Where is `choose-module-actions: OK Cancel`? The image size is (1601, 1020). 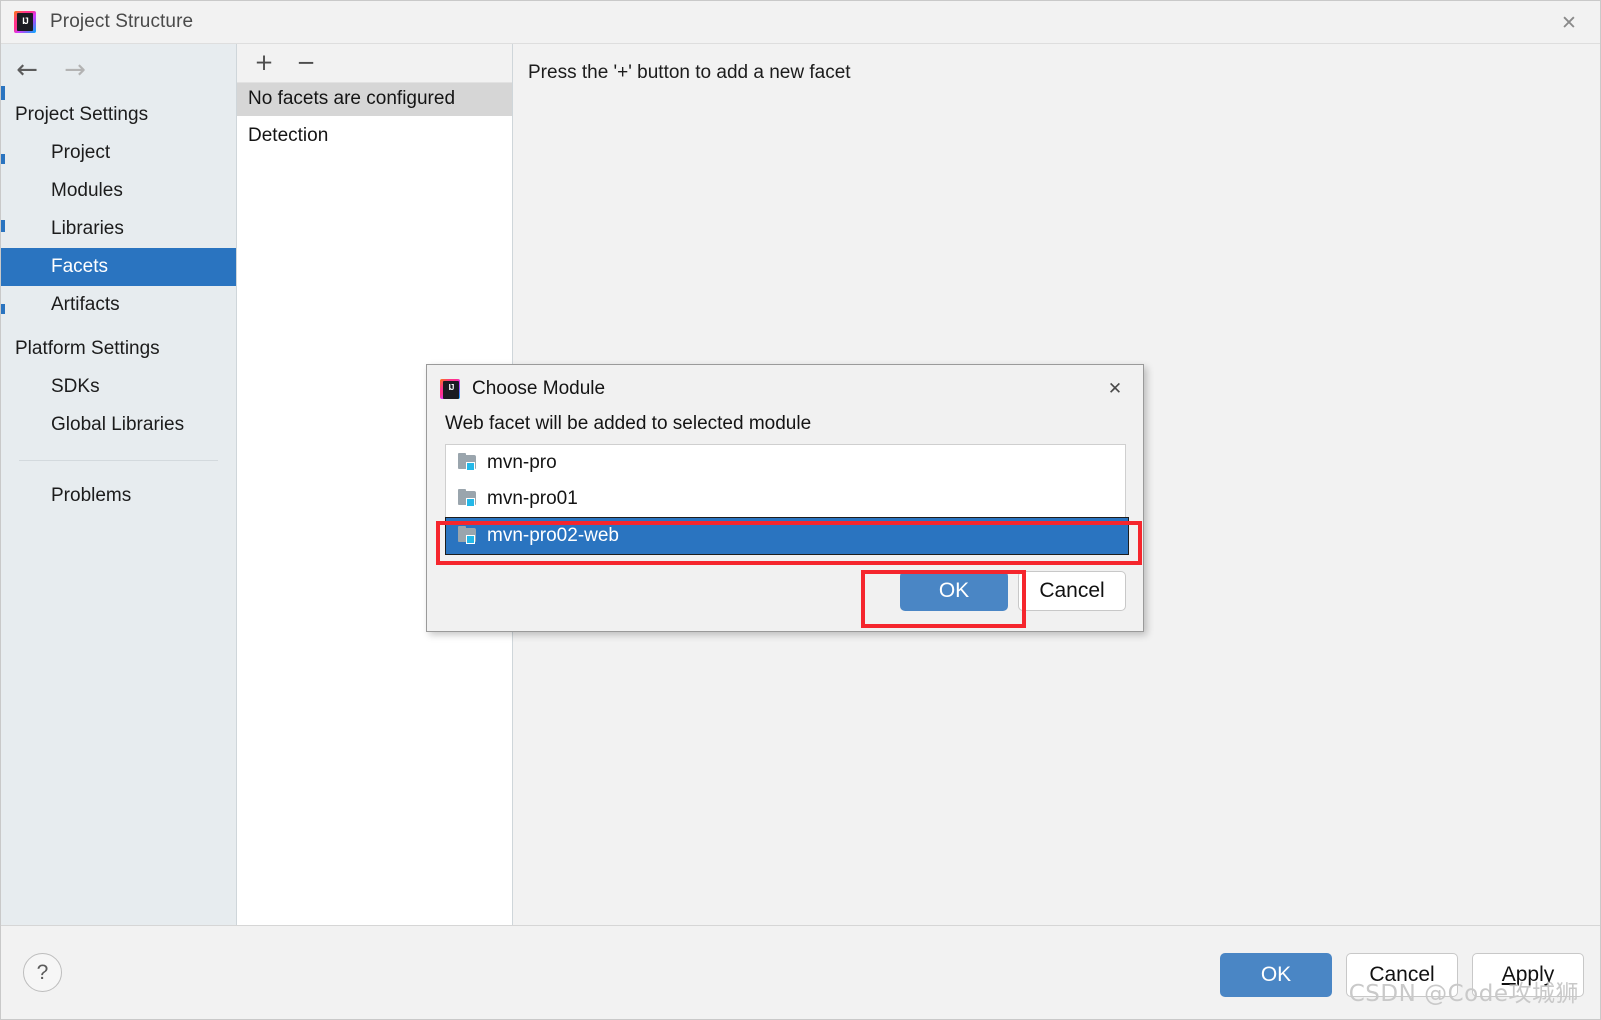
choose-module-actions: OK Cancel is located at coordinates (1013, 591).